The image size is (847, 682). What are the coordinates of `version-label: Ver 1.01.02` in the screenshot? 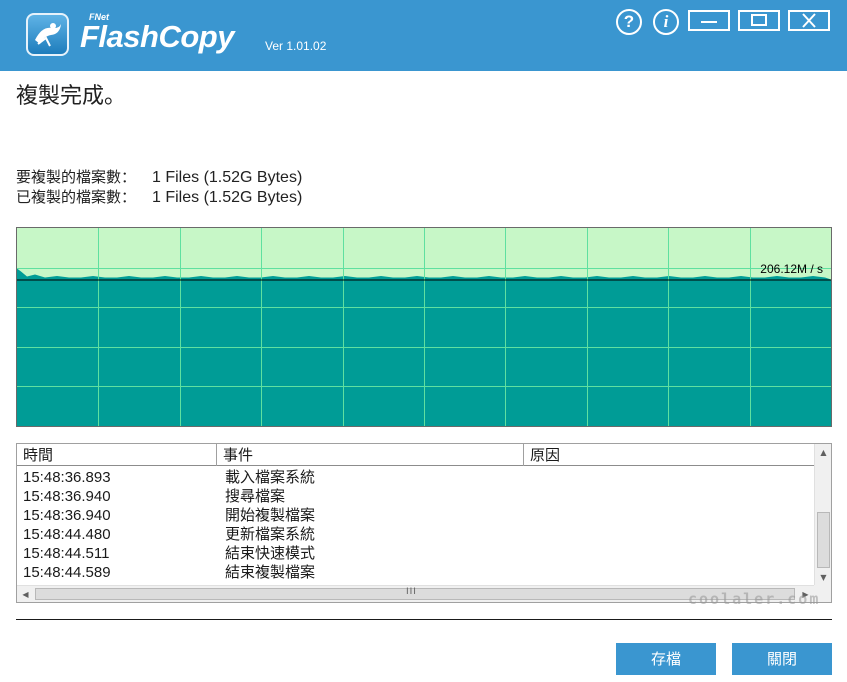 It's located at (296, 46).